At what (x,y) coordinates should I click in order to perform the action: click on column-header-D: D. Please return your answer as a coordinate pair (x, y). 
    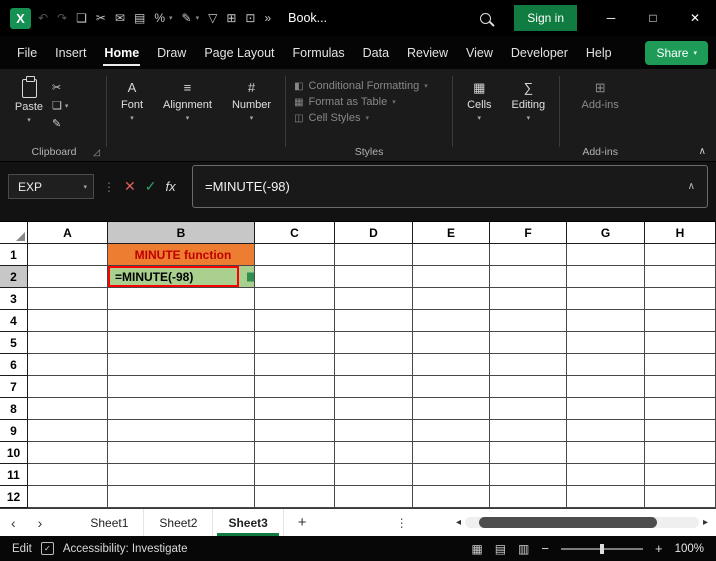
    Looking at the image, I should click on (374, 233).